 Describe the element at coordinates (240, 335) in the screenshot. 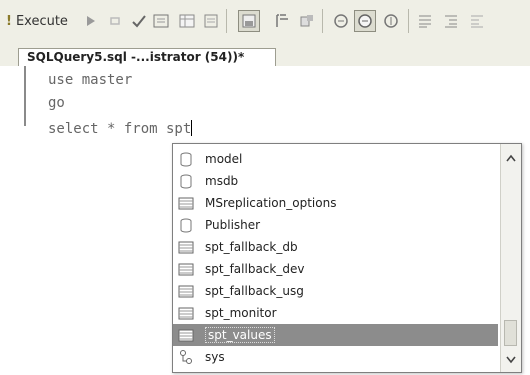

I see `intellisense-item-label: spt_values` at that location.